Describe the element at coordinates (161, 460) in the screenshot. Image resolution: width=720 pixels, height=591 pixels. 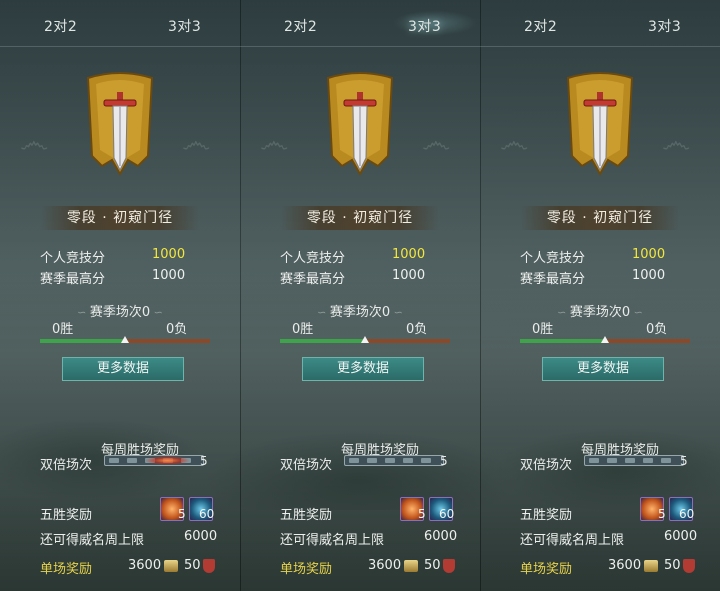
I see `fire-effect` at that location.